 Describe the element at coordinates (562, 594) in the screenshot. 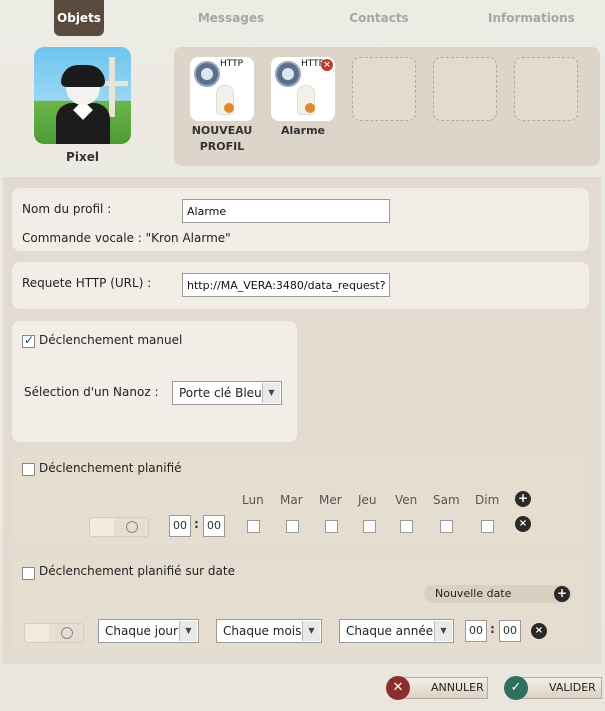

I see `add-date-icon: +` at that location.